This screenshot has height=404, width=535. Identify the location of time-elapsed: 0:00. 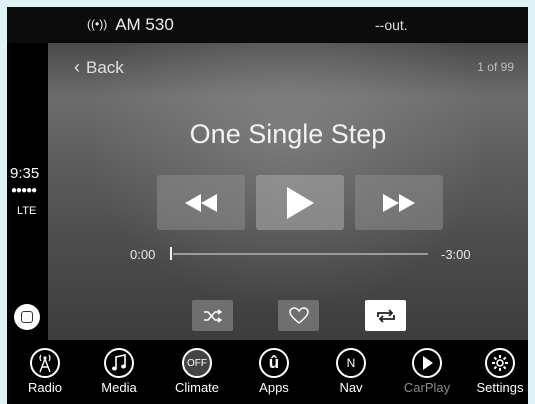
(143, 254).